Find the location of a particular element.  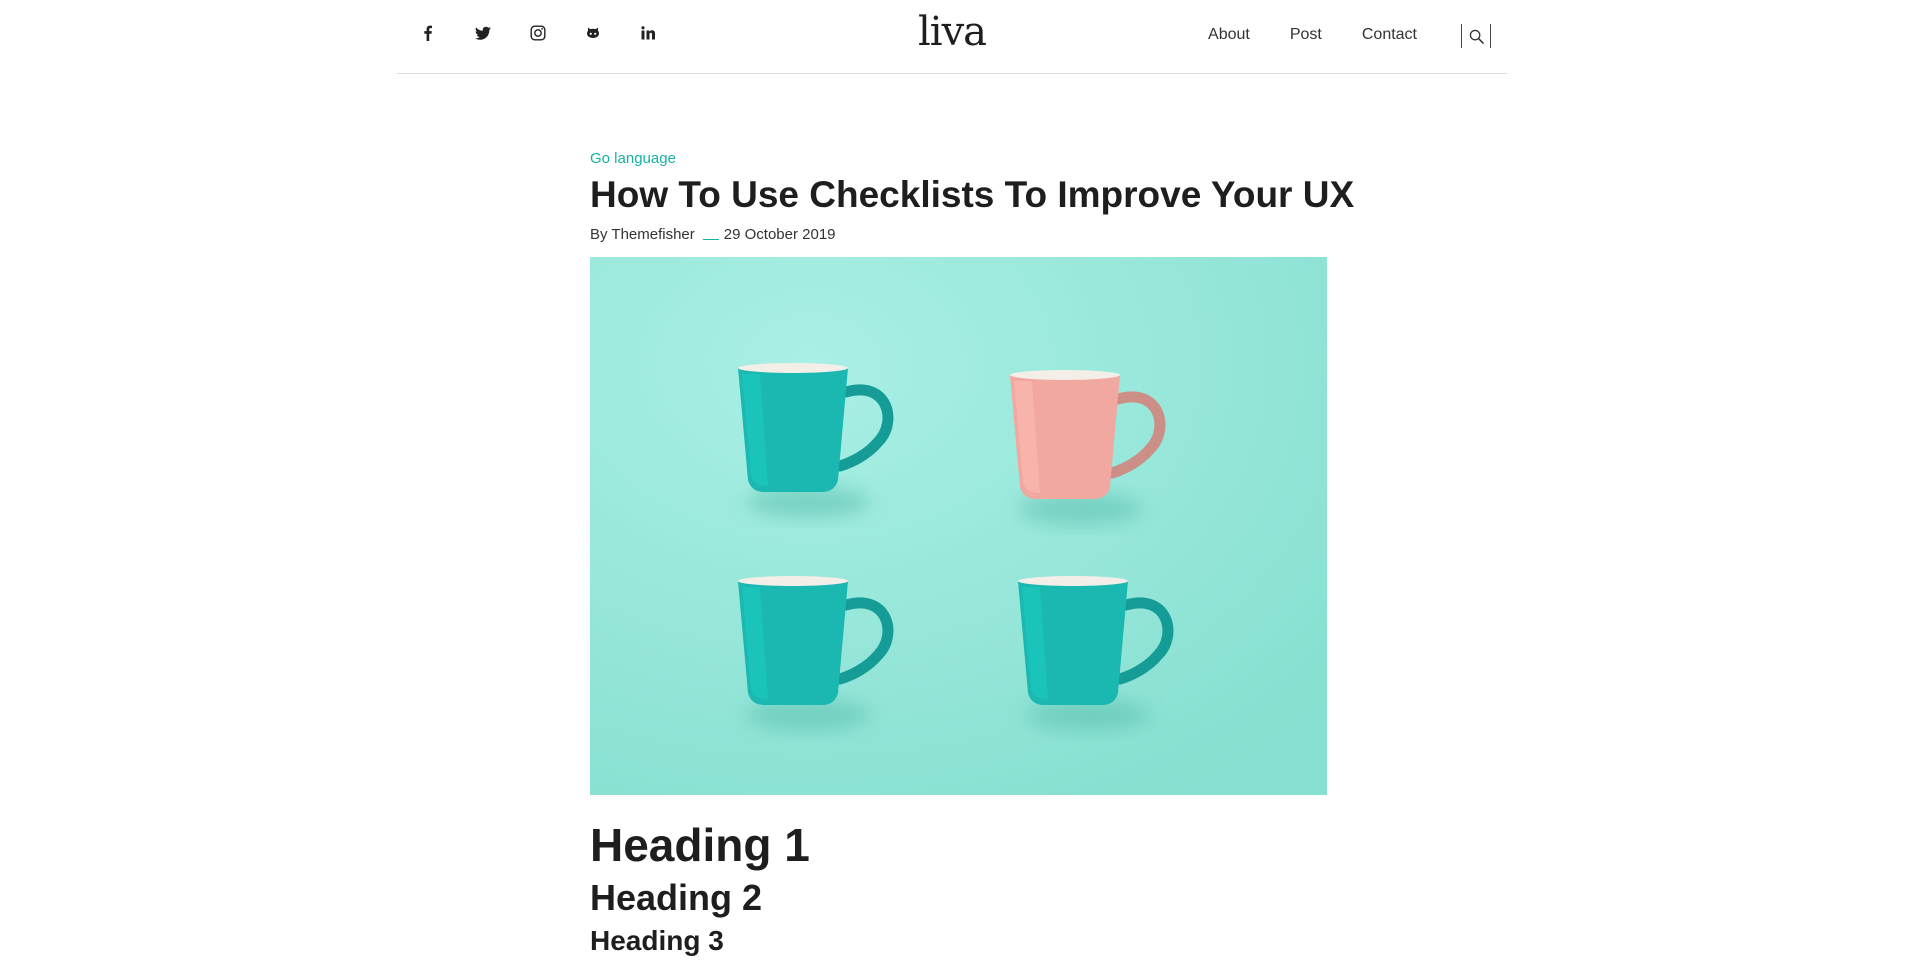

site-logo: liva is located at coordinates (952, 32).